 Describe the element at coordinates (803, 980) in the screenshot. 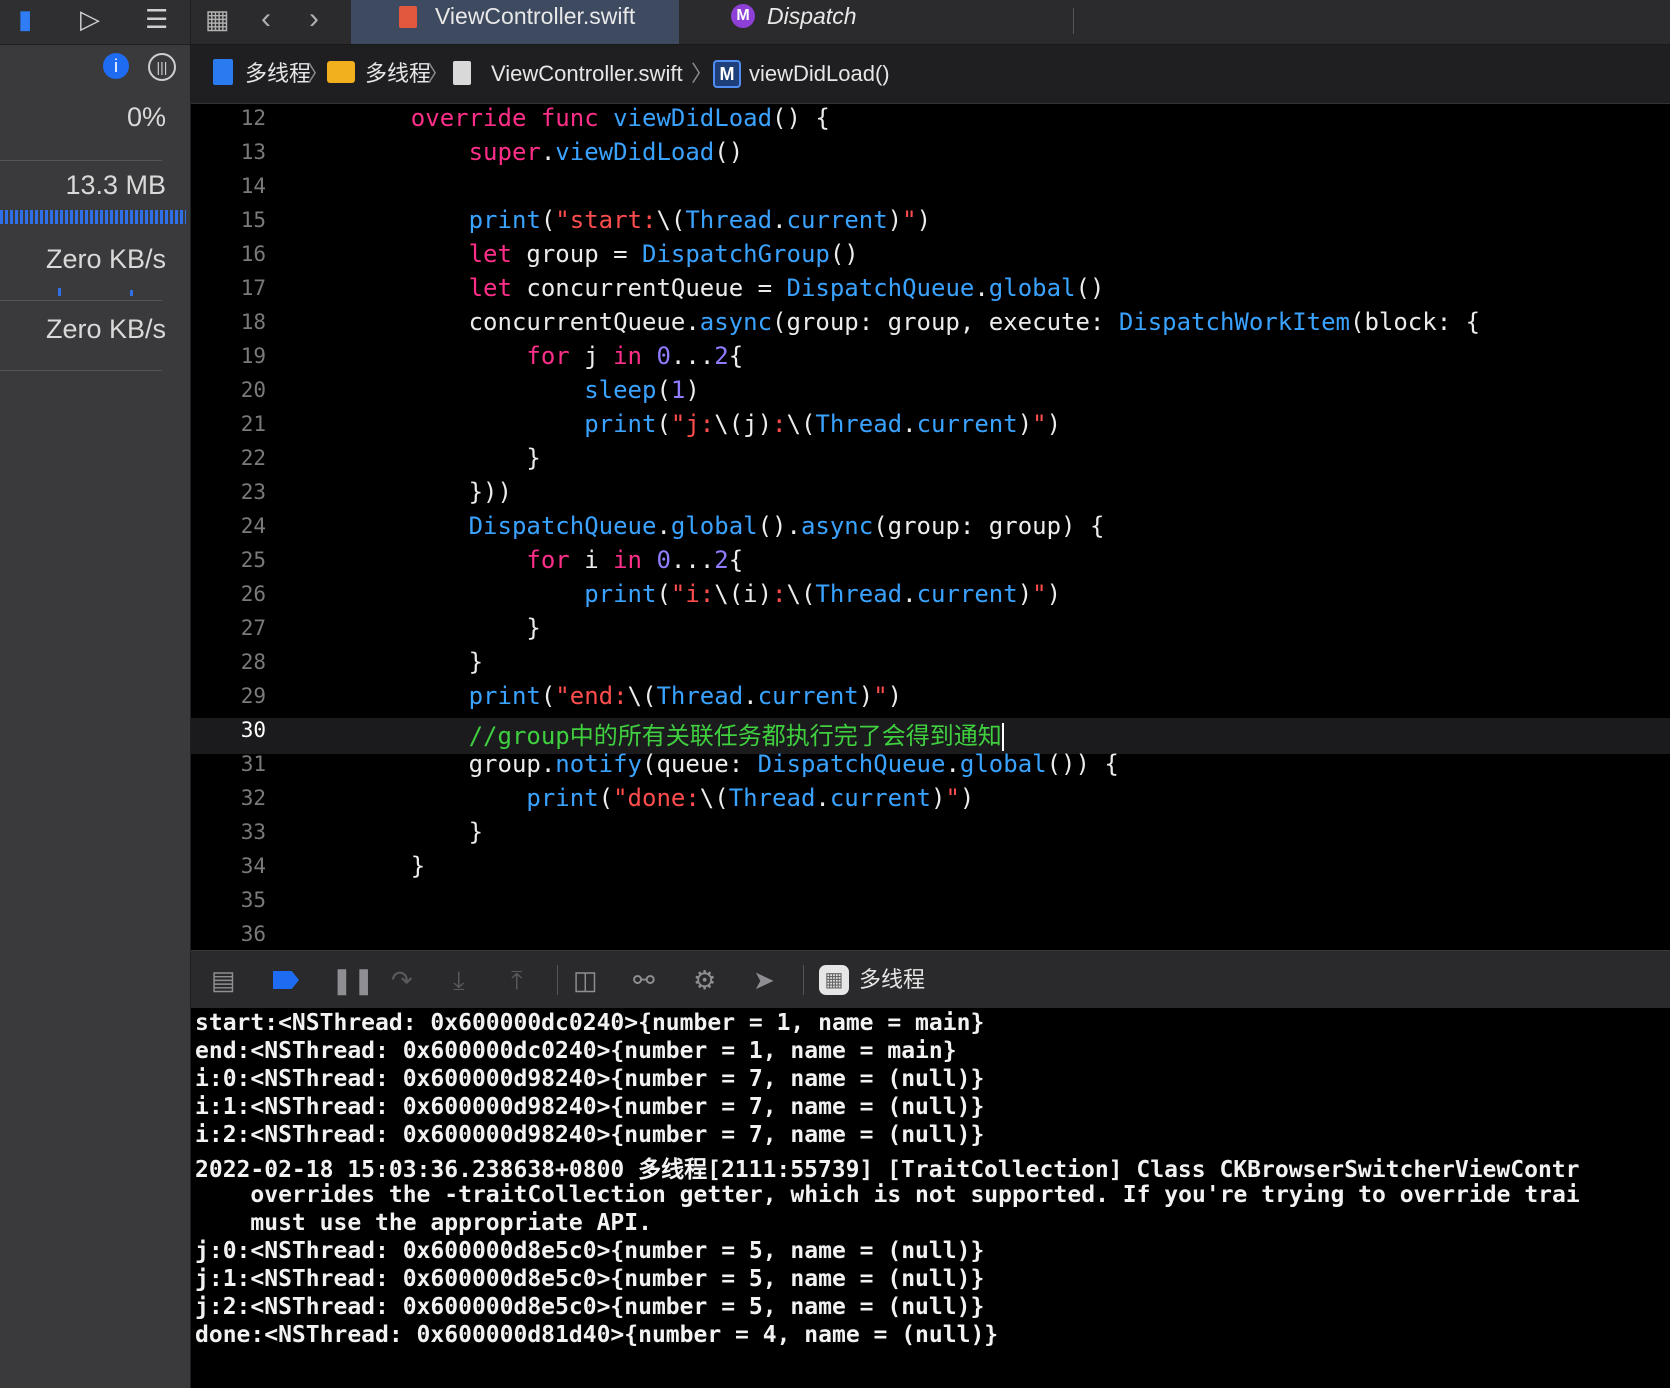

I see `toolbar-divider` at that location.